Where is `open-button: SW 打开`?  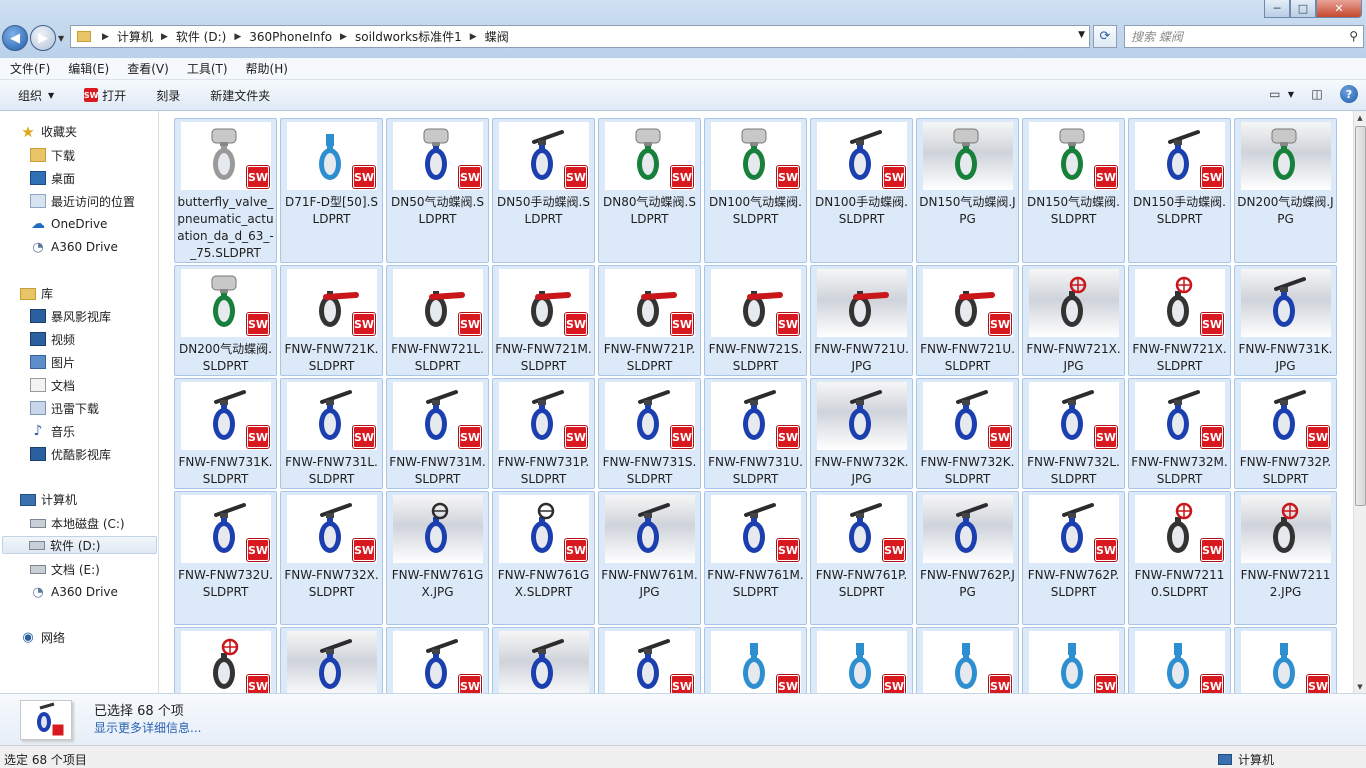 open-button: SW 打开 is located at coordinates (100, 95).